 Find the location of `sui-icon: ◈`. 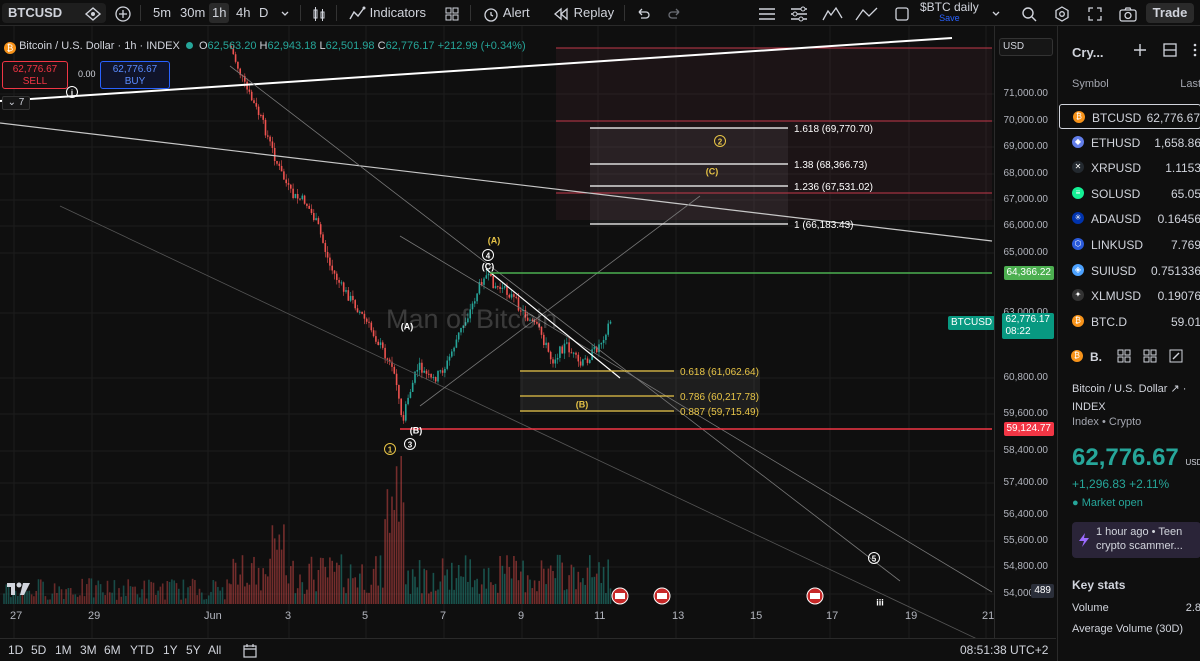

sui-icon: ◈ is located at coordinates (1078, 269).